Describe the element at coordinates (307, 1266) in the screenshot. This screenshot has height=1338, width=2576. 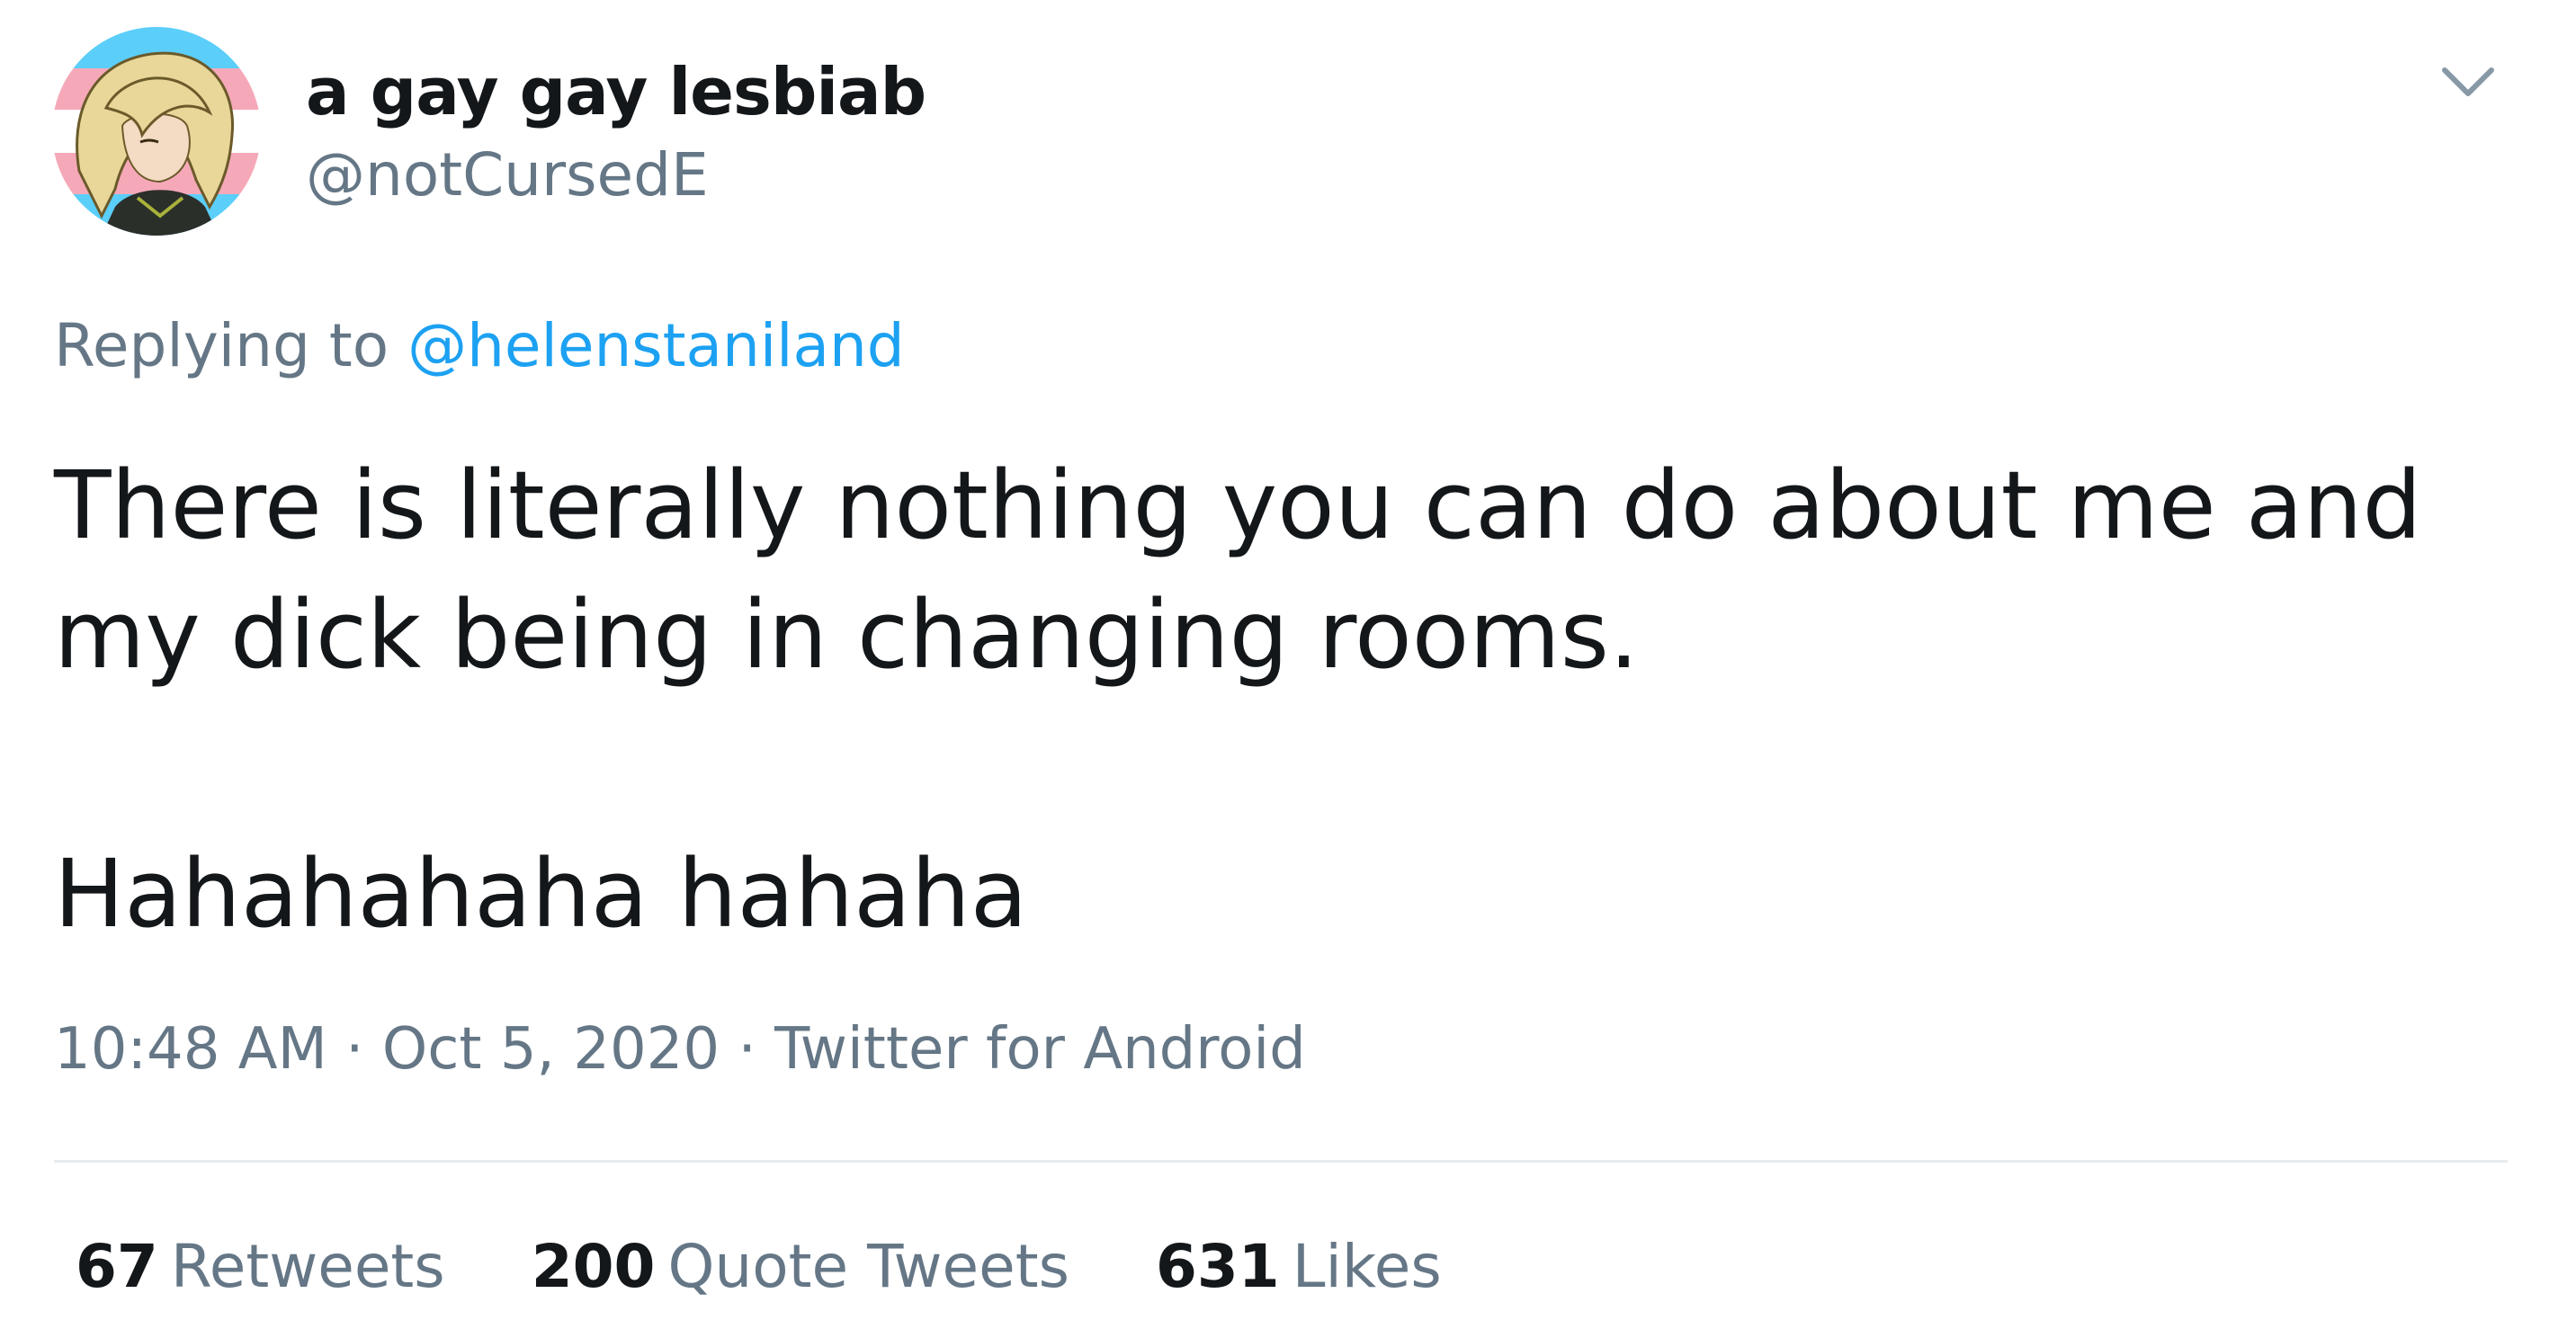
I see `retweets-label: Retweets` at that location.